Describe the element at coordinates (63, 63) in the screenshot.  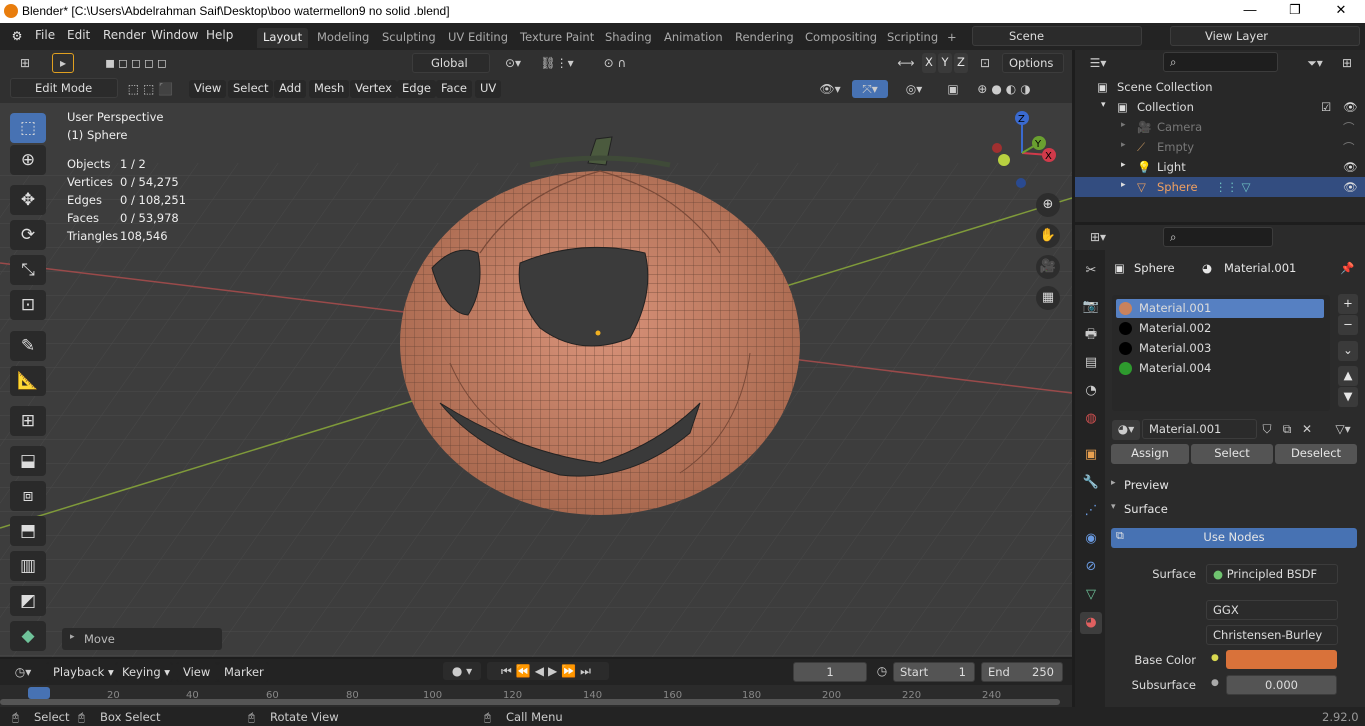
I see `select-tool-icon: ▸` at that location.